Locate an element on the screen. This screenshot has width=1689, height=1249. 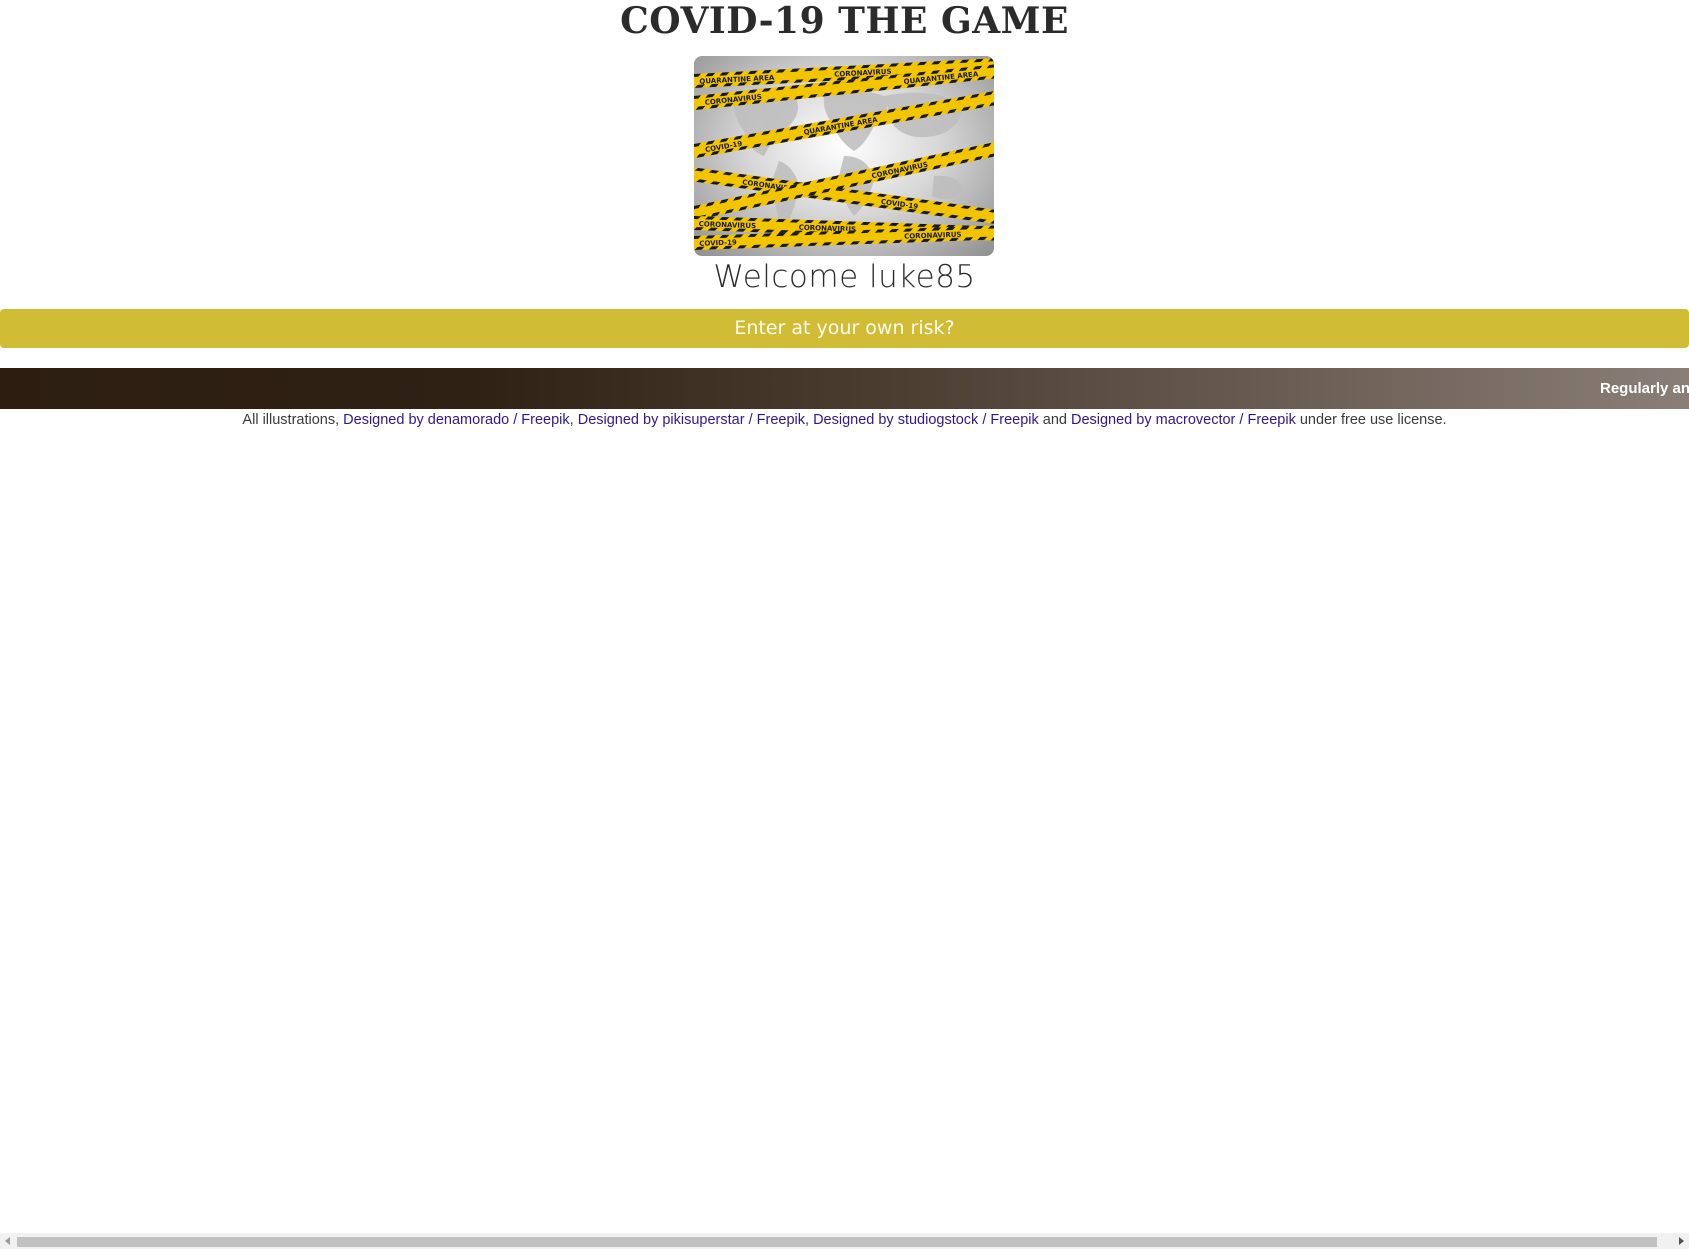
news-ticker: Regularly and t is located at coordinates (844, 388).